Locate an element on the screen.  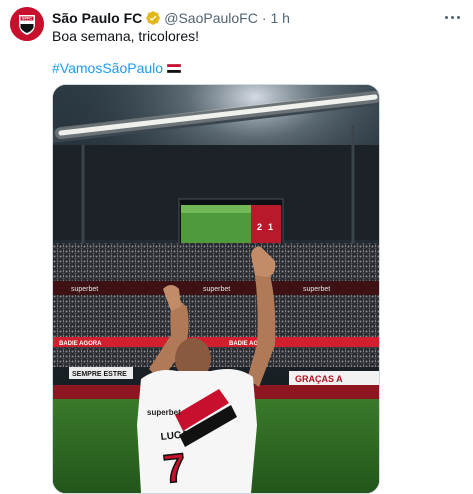
tweet-header: São Paulo FC @SaoPauloFC · 1 h is located at coordinates (171, 18).